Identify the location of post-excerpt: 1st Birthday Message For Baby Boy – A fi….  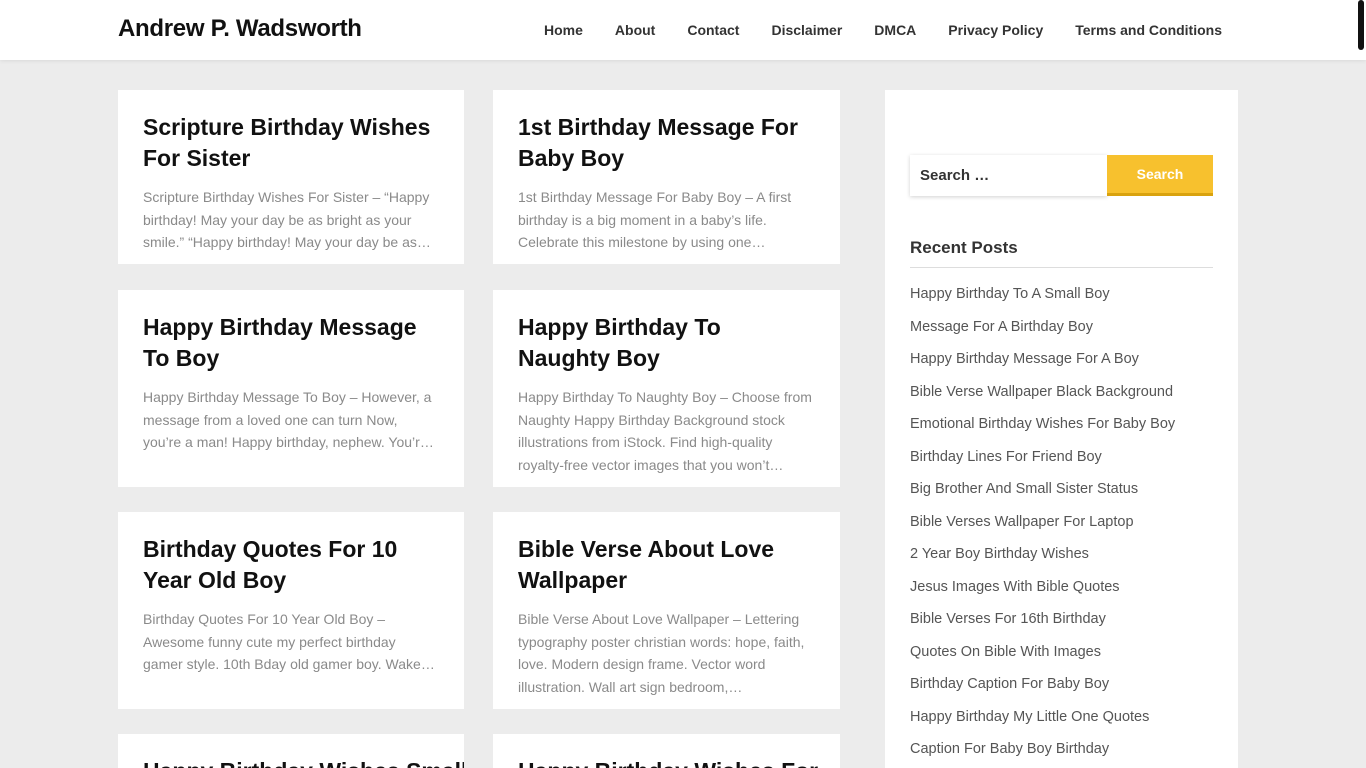
(655, 219).